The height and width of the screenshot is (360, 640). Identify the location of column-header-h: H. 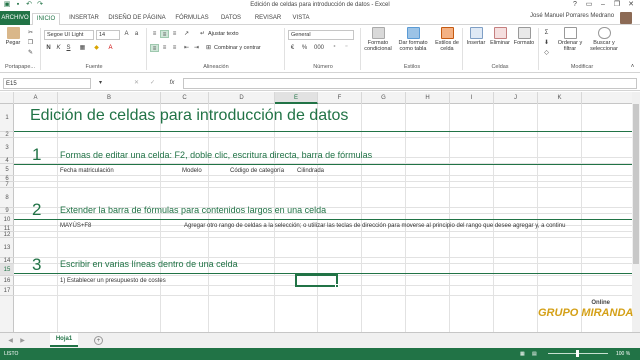
(428, 98).